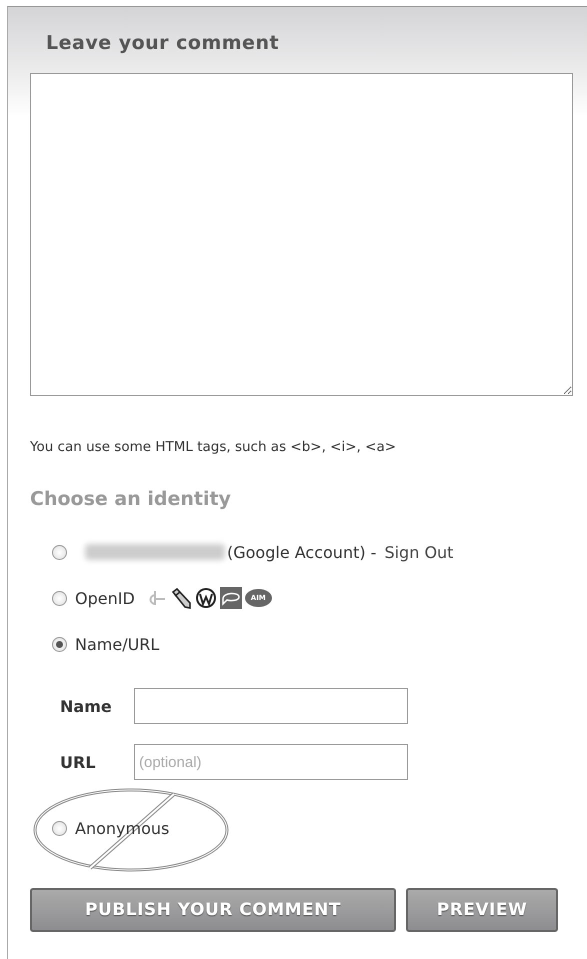 The width and height of the screenshot is (587, 959). Describe the element at coordinates (78, 762) in the screenshot. I see `field-label: URL` at that location.